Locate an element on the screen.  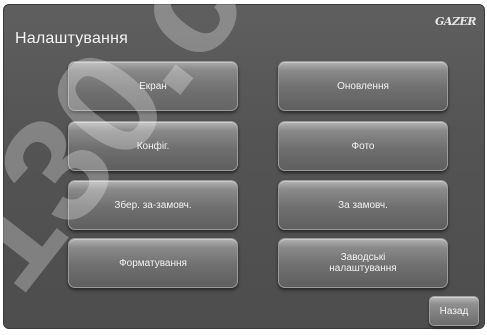
save-default-button: Збер. за-замовч. is located at coordinates (153, 205).